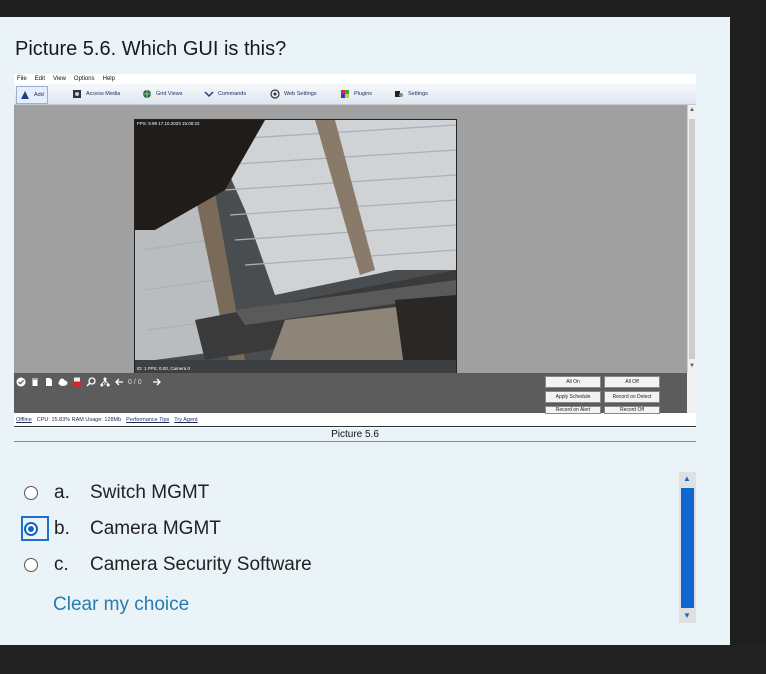  Describe the element at coordinates (232, 94) in the screenshot. I see `toolbar-commands-label: Commands` at that location.